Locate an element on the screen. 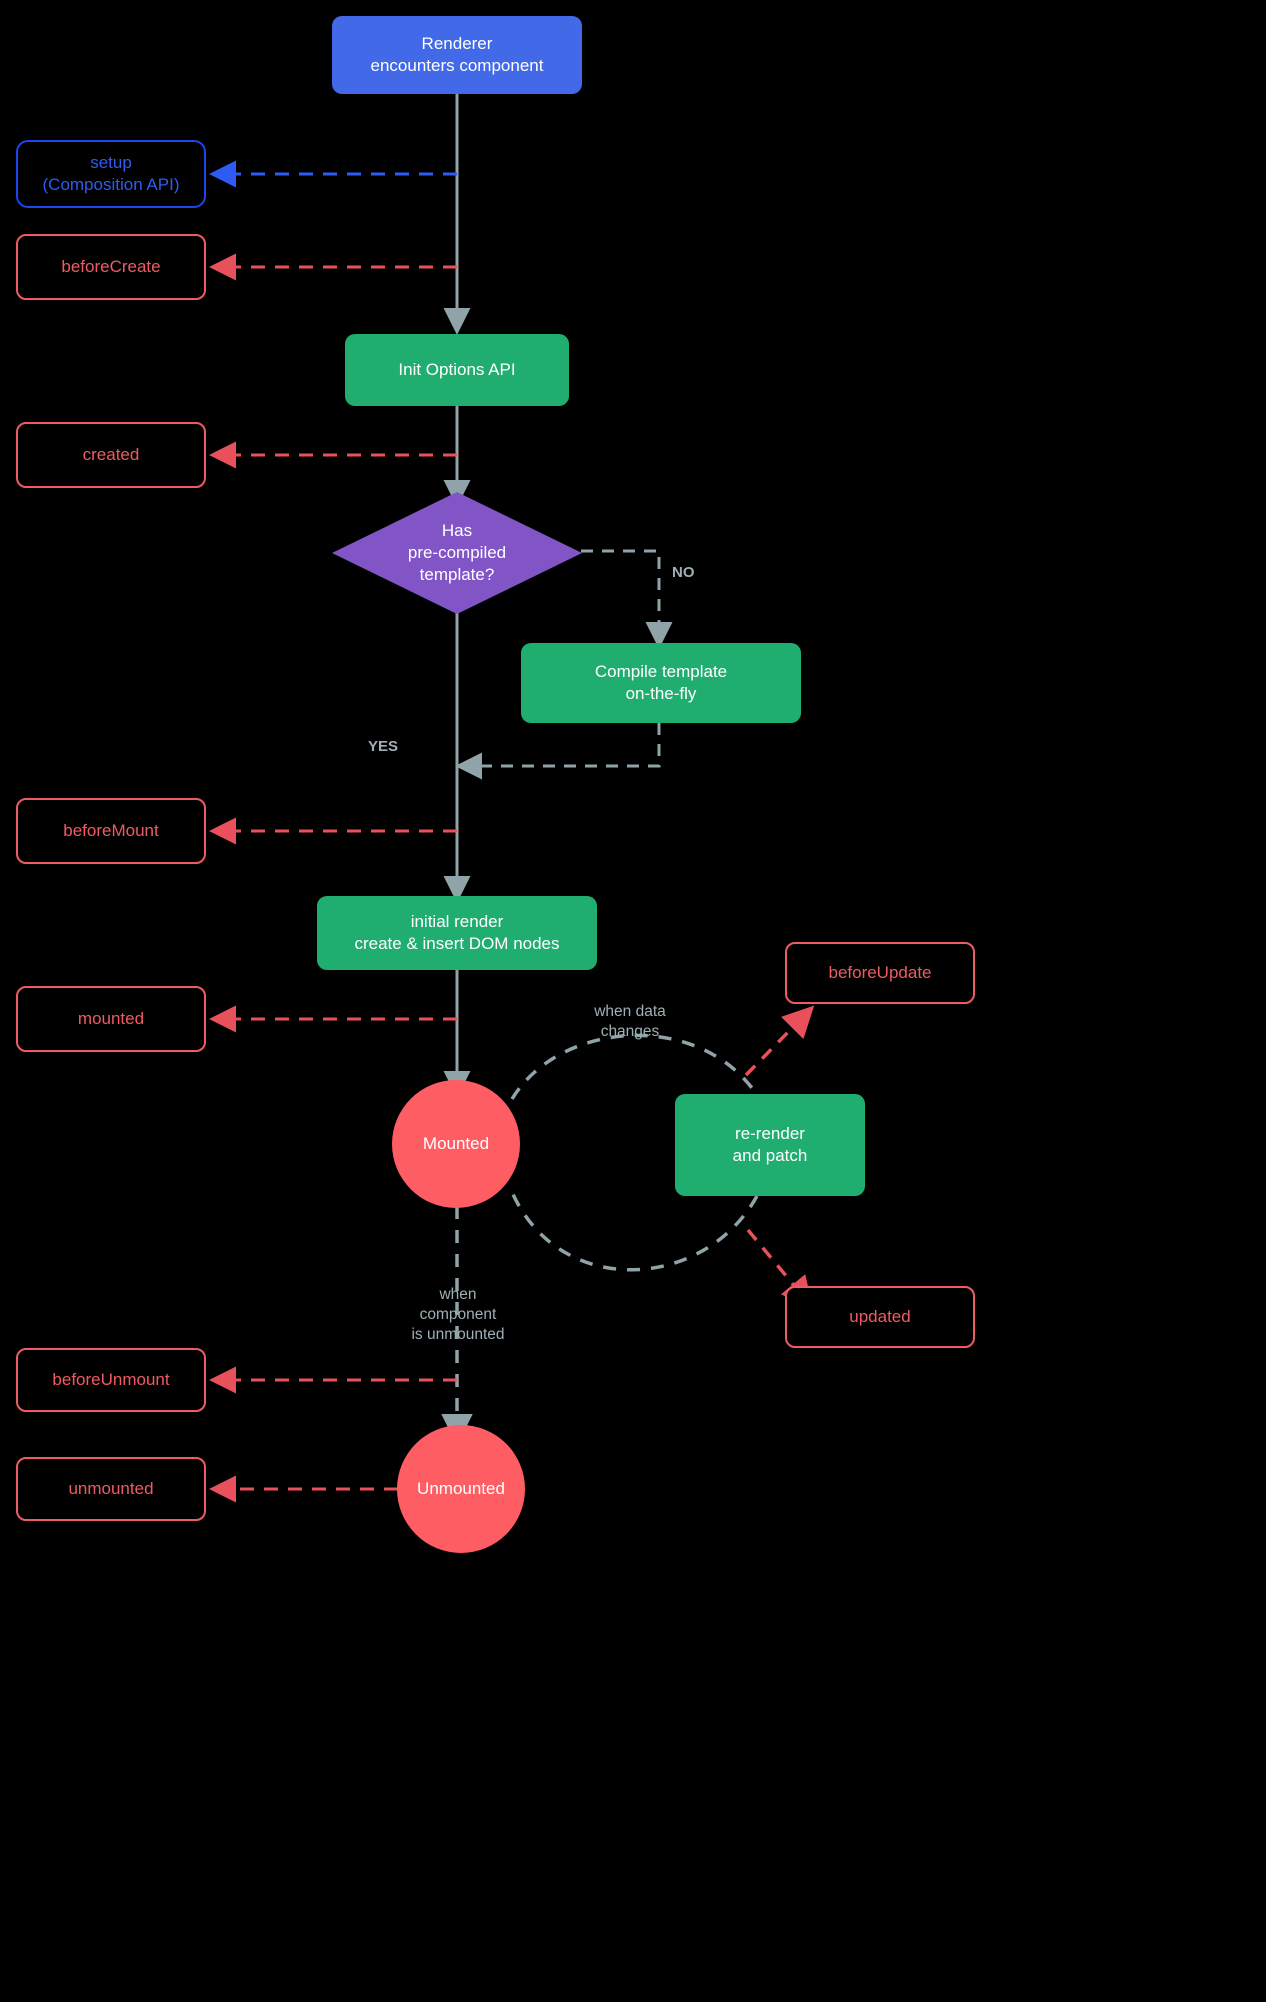 This screenshot has height=2002, width=1266. node-mounted-hook-label: mounted is located at coordinates (111, 1019).